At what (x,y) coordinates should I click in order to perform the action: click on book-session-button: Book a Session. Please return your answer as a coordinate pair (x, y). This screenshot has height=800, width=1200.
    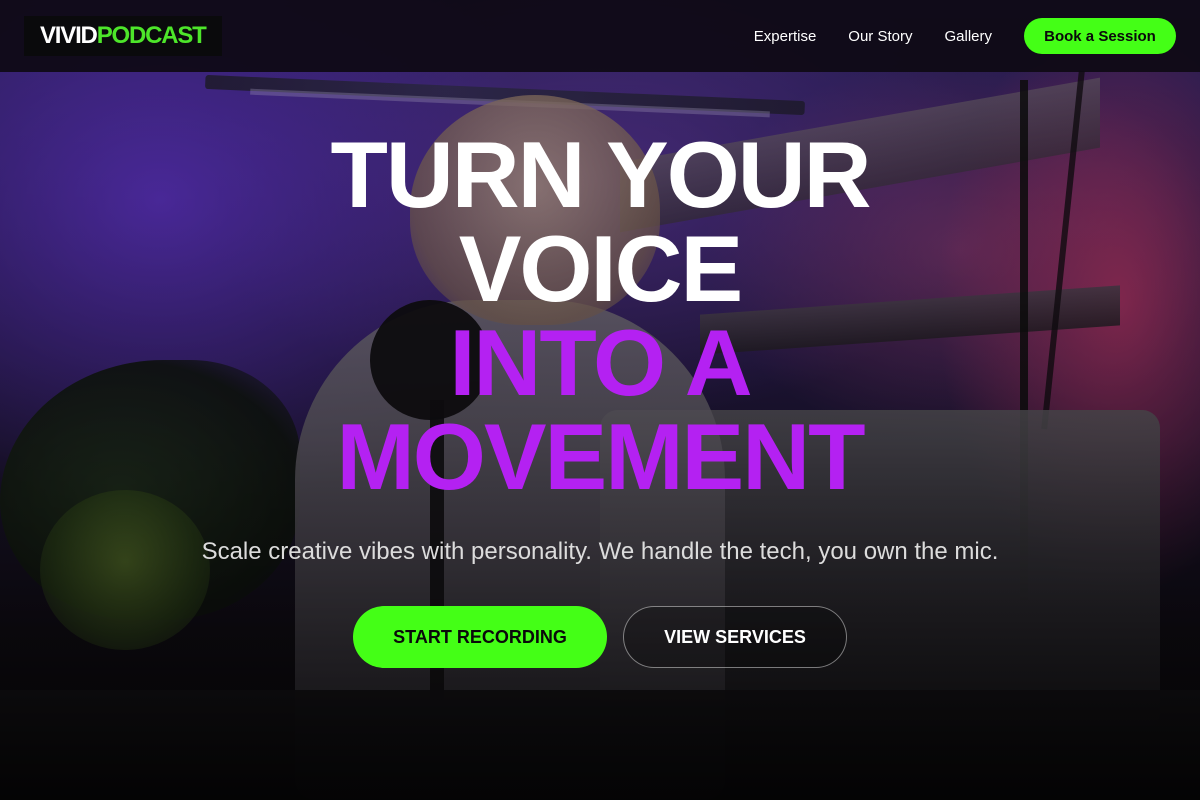
    Looking at the image, I should click on (1100, 36).